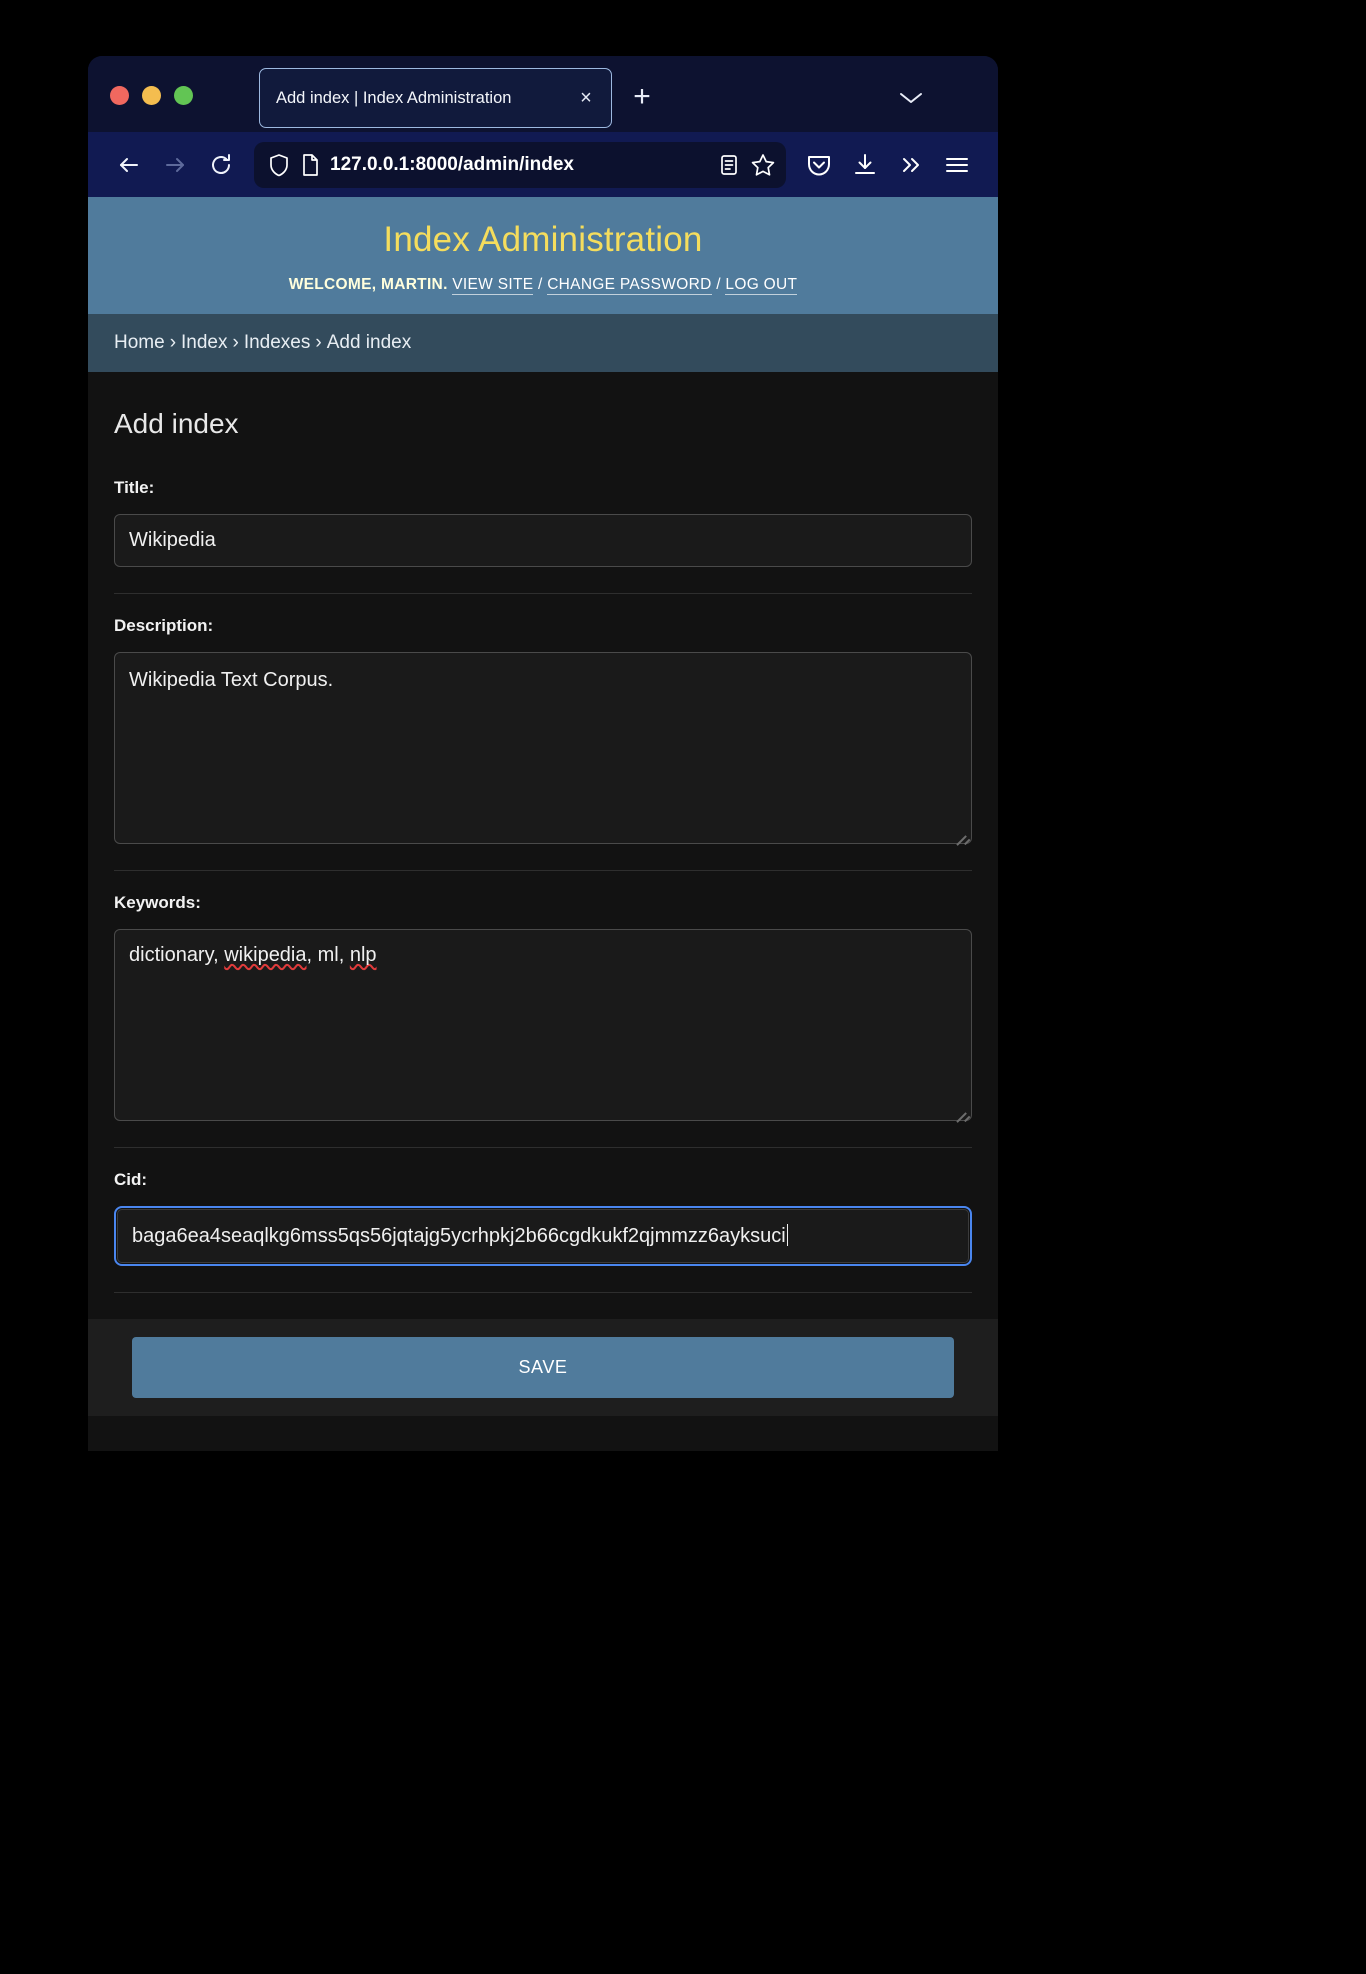 This screenshot has width=1366, height=1974. Describe the element at coordinates (763, 165) in the screenshot. I see `star-icon` at that location.